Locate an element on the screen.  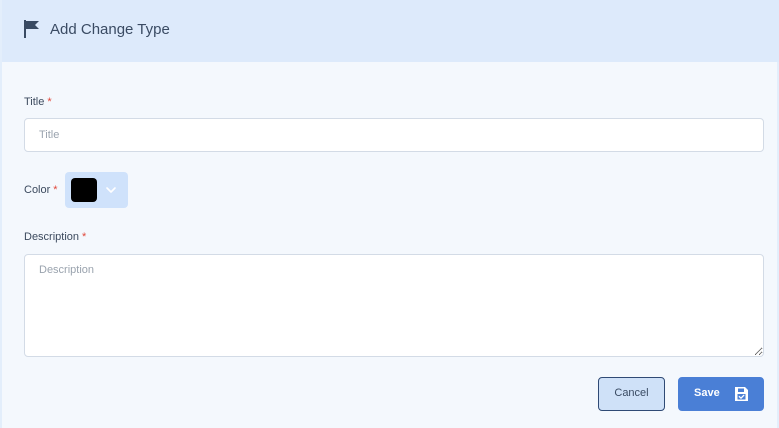
color-label: Color * is located at coordinates (41, 190).